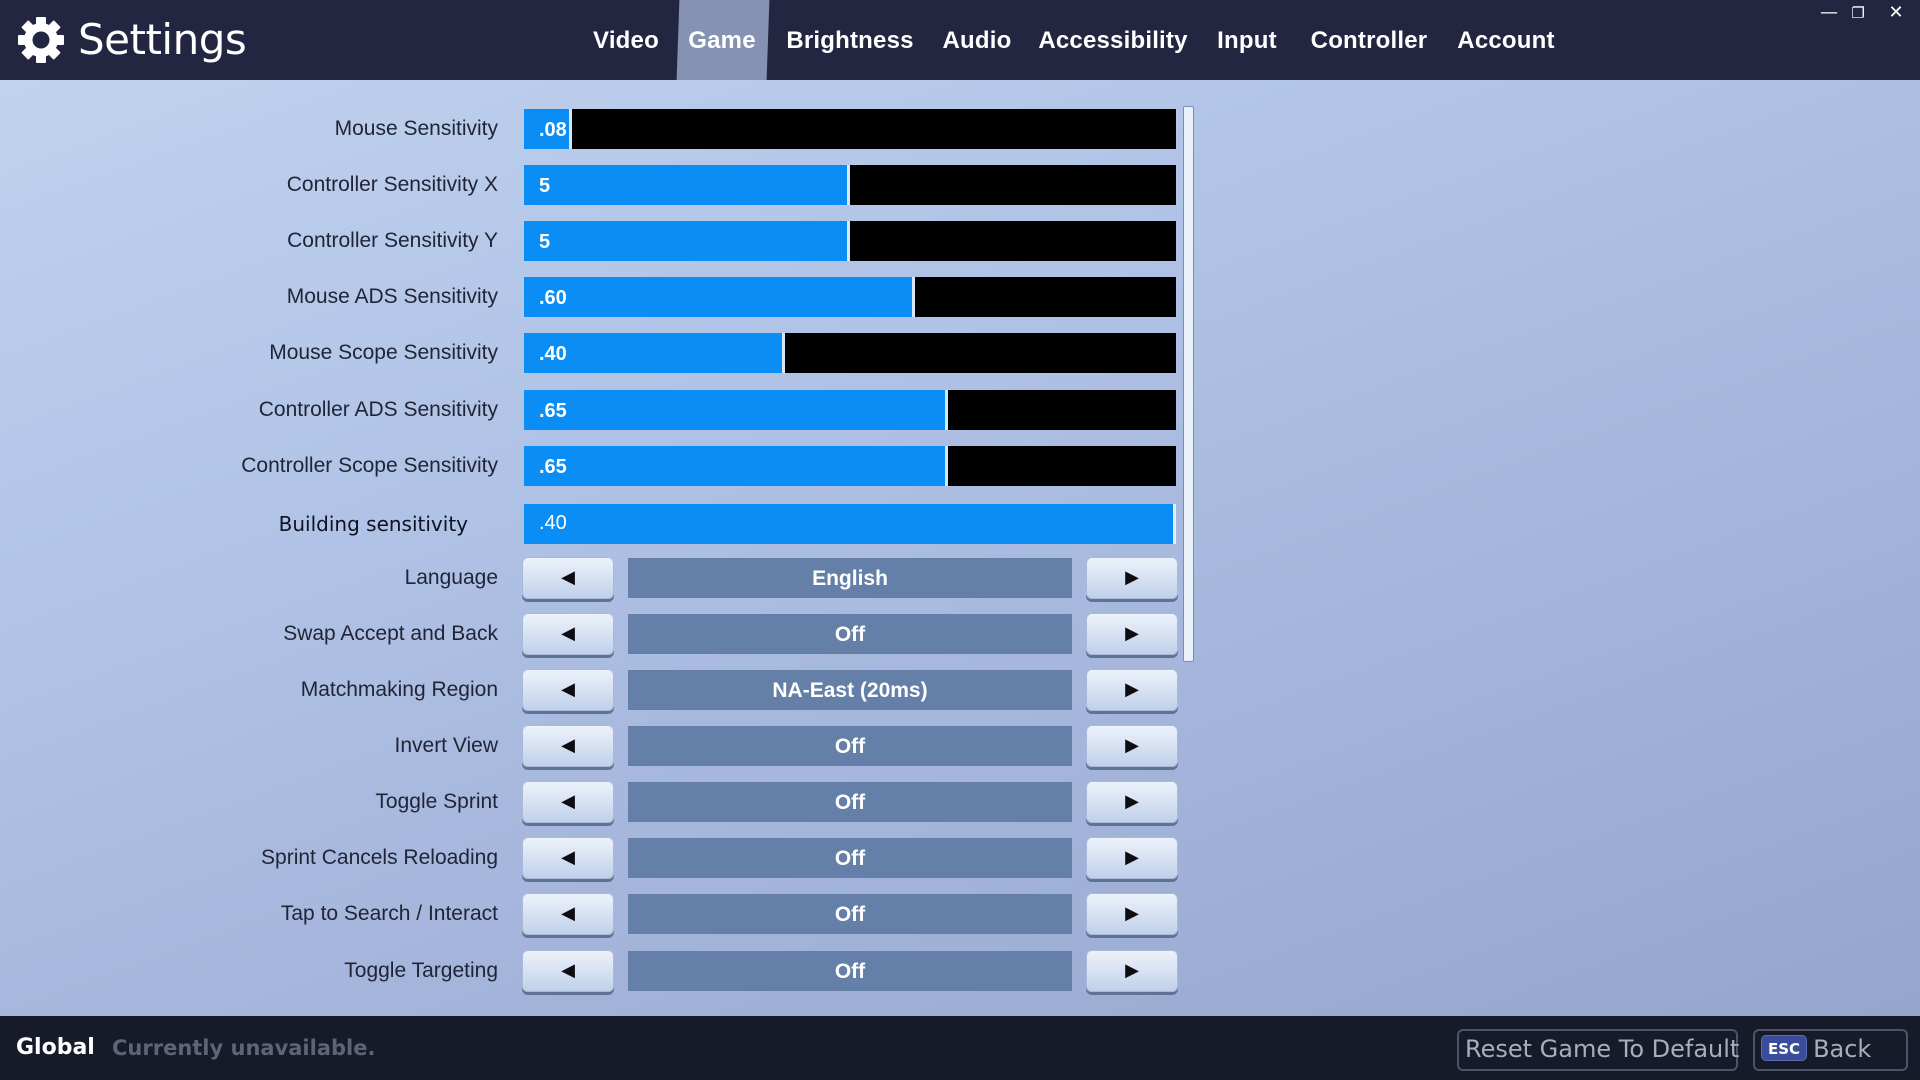 The height and width of the screenshot is (1080, 1920). What do you see at coordinates (850, 577) in the screenshot?
I see `option-value: English` at bounding box center [850, 577].